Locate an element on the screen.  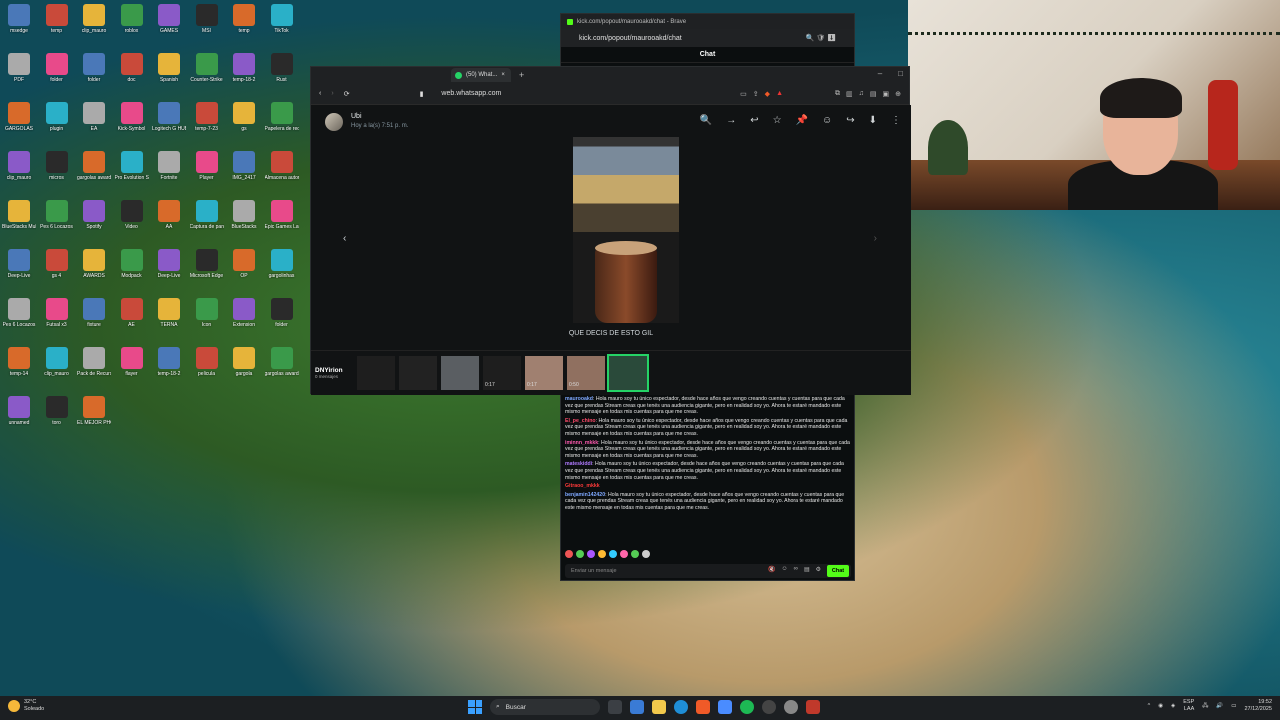
desktop-icon: Player is located at coordinates (207, 175).